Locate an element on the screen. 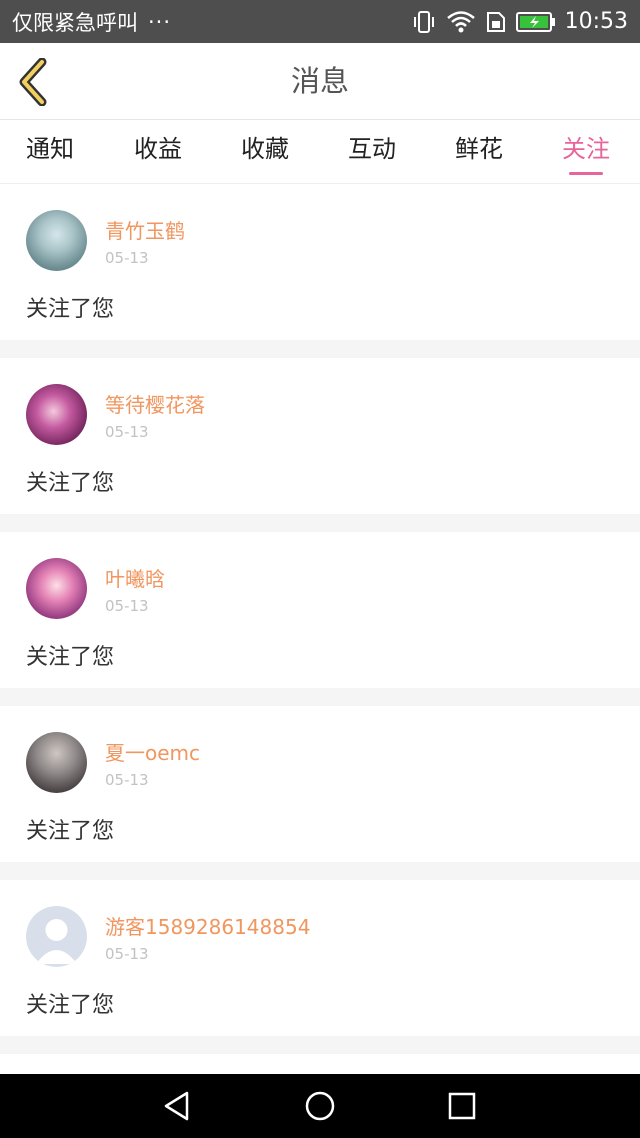 Image resolution: width=640 pixels, height=1138 pixels. home-circle-icon is located at coordinates (320, 1106).